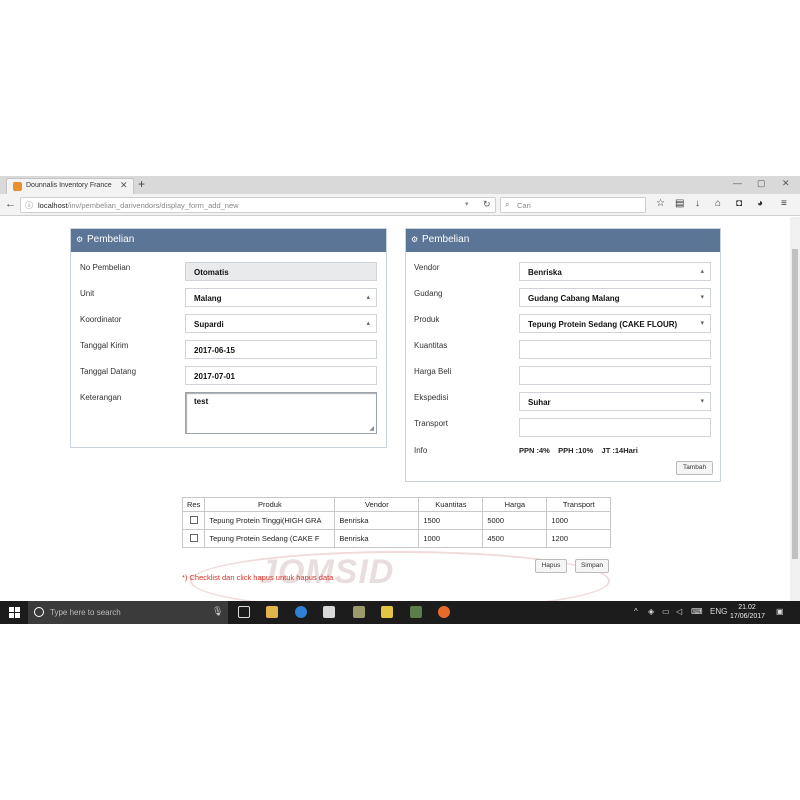 The height and width of the screenshot is (800, 800). Describe the element at coordinates (718, 203) in the screenshot. I see `home-icon: ⌂` at that location.